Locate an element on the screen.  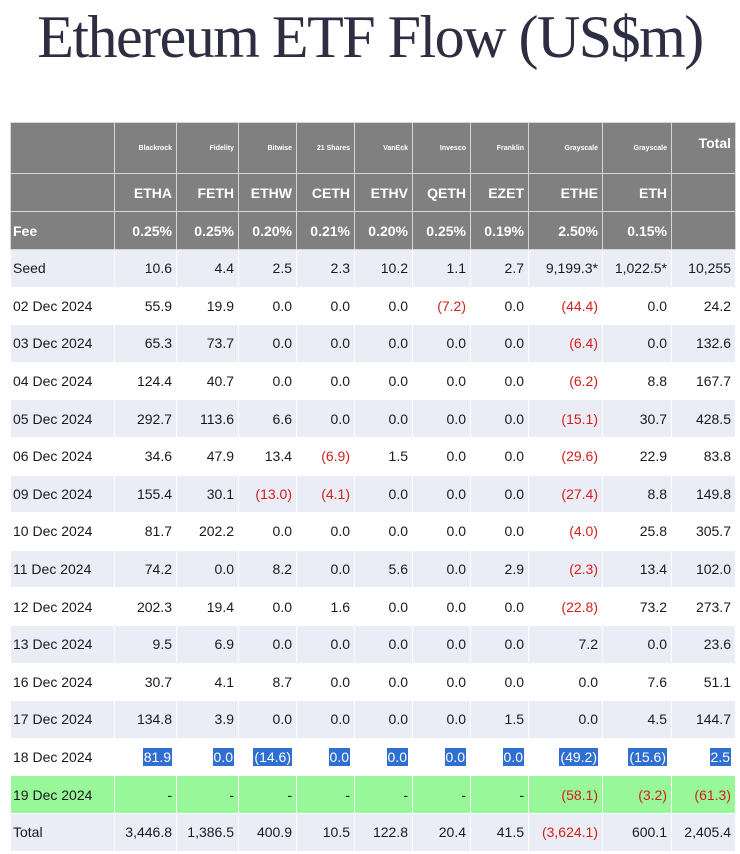
fee-value: 0.20% is located at coordinates (383, 230).